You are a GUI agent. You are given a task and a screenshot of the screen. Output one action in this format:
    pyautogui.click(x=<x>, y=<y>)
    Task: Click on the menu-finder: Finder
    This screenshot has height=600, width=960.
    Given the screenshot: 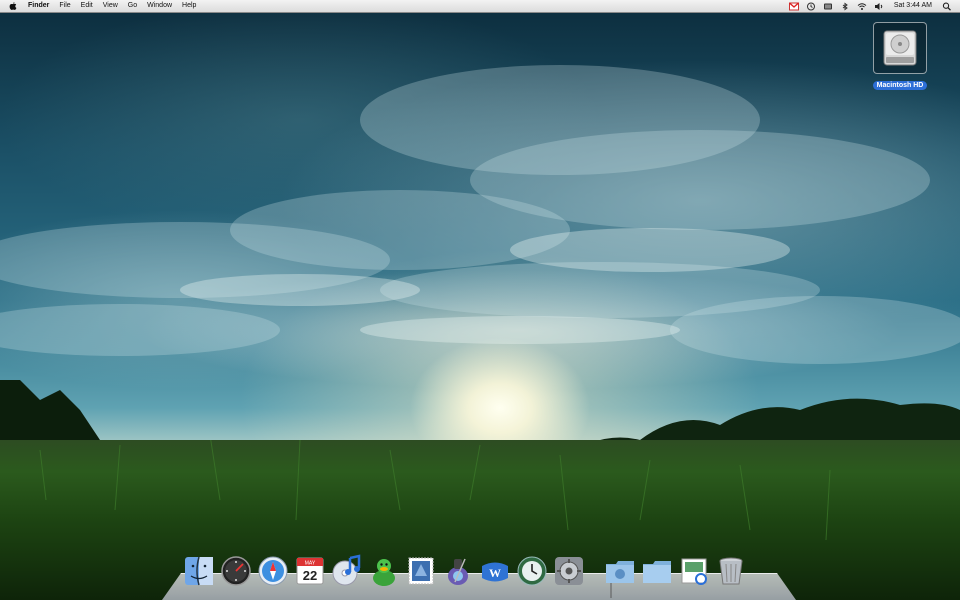 What is the action you would take?
    pyautogui.click(x=38, y=6)
    